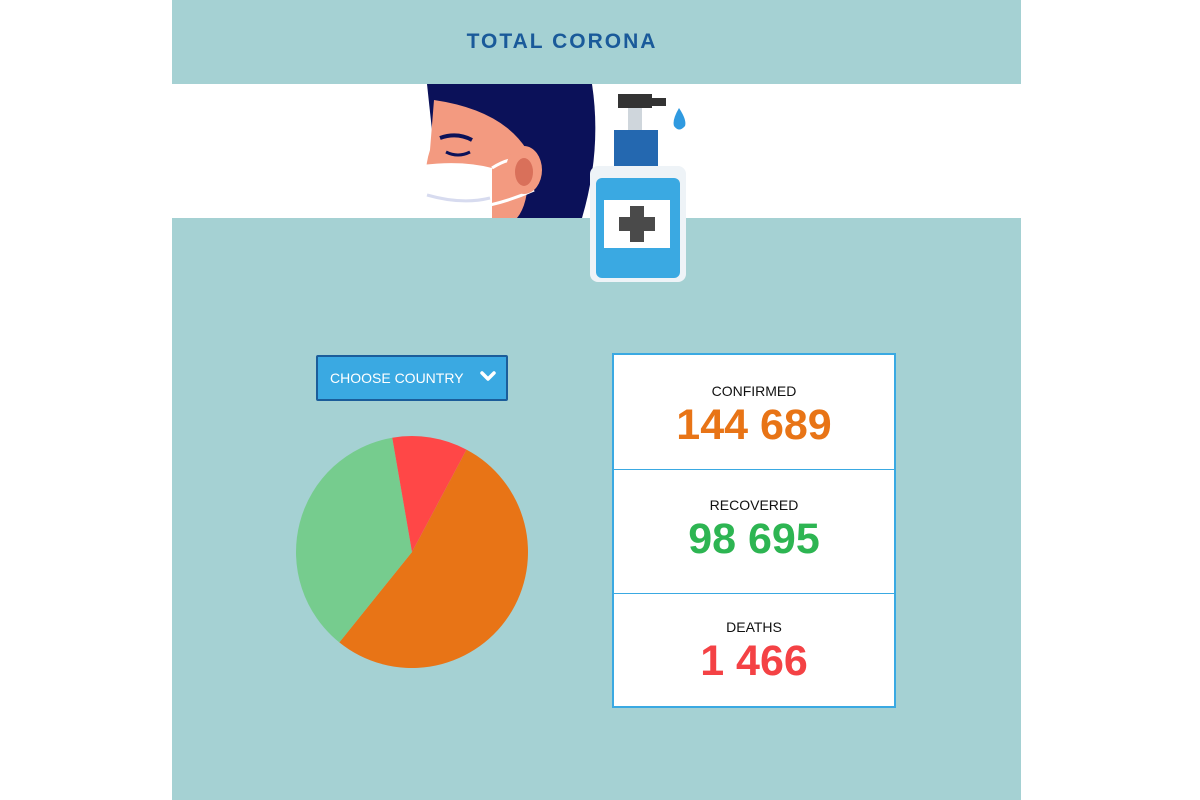 This screenshot has width=1200, height=800. I want to click on choose-country-dropdown: CHOOSE COUNTRY, so click(412, 378).